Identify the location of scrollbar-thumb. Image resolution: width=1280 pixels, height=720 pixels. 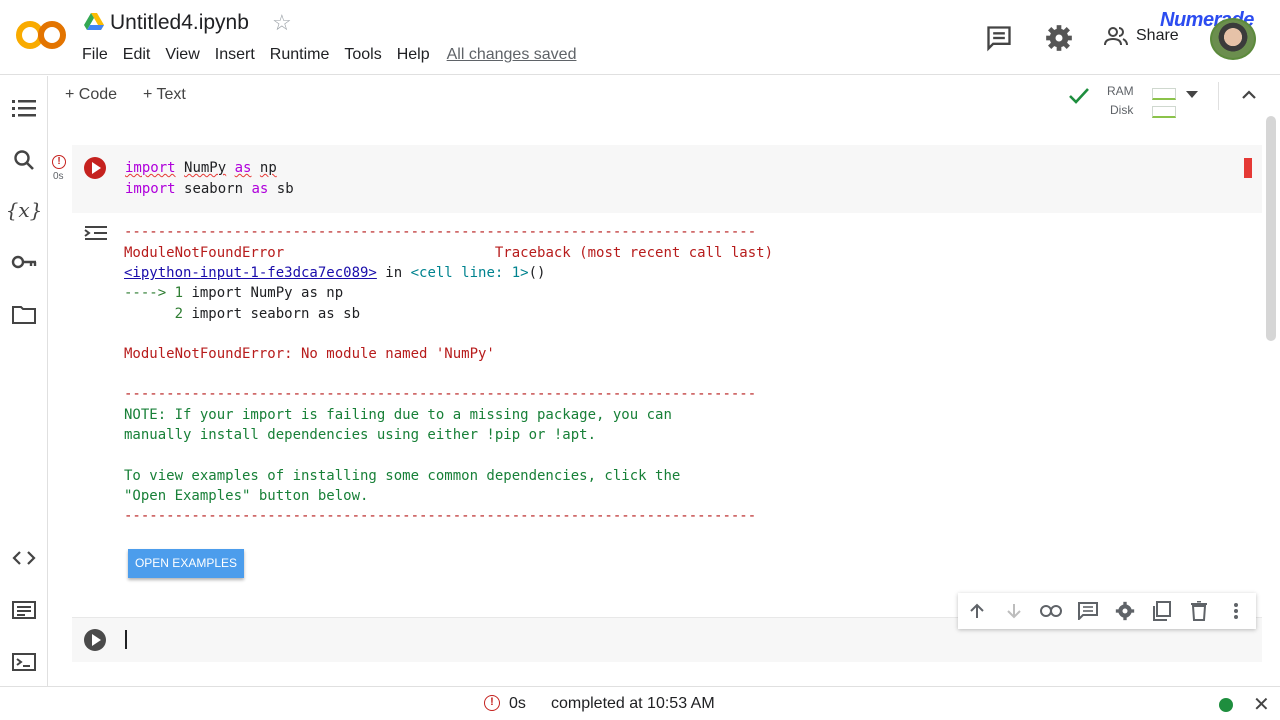
(1271, 228).